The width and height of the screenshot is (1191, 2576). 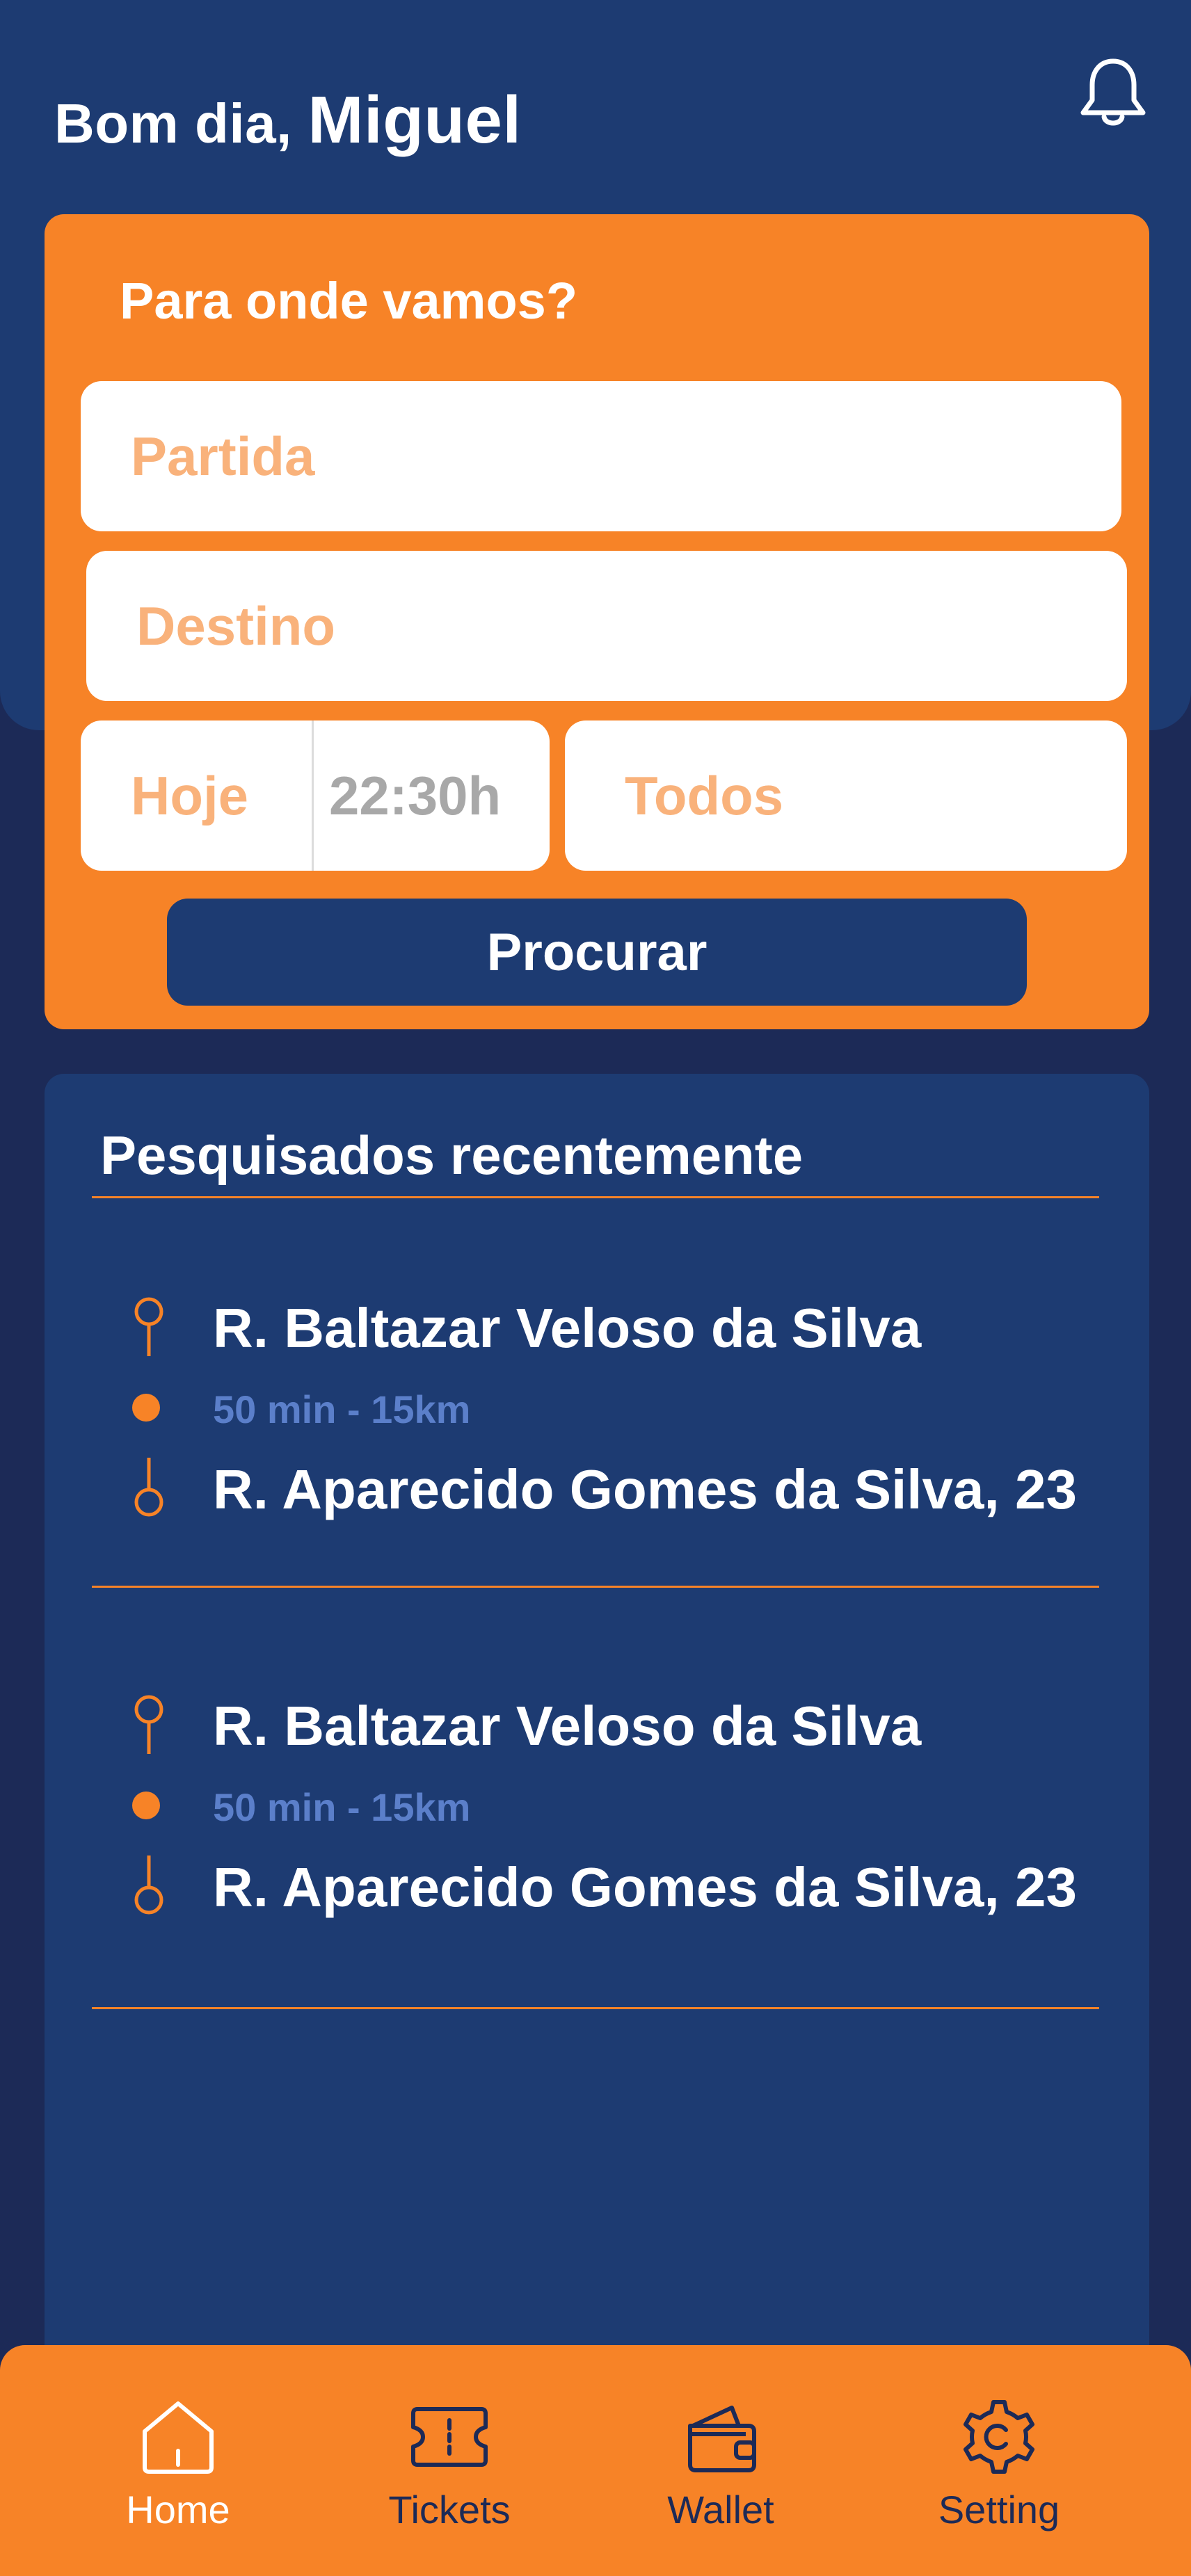 I want to click on nav-home: Home, so click(x=179, y=2471).